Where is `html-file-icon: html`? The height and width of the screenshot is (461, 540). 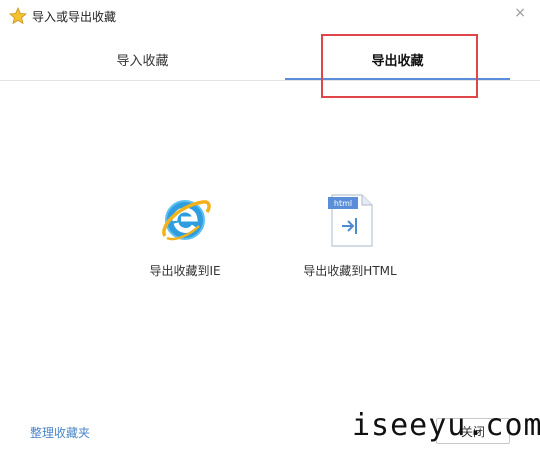 html-file-icon: html is located at coordinates (350, 220).